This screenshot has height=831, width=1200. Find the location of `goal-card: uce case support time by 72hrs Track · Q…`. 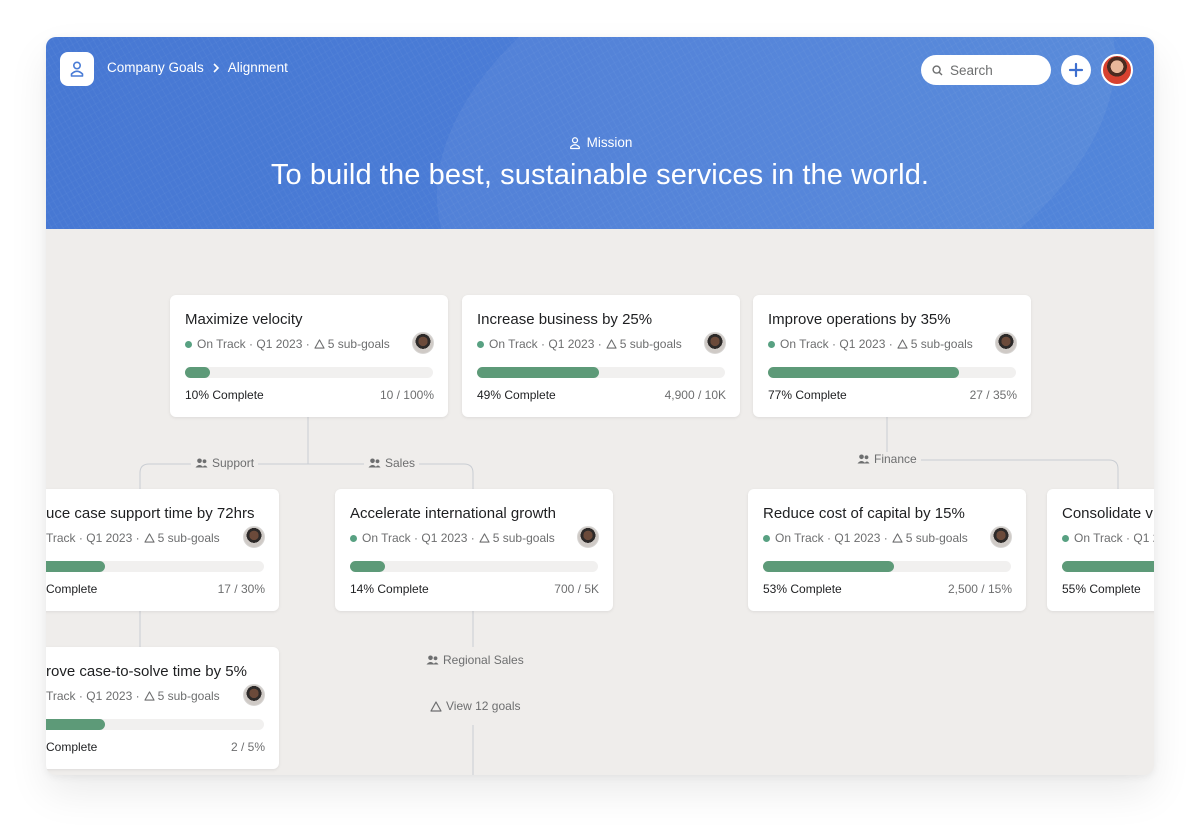

goal-card: uce case support time by 72hrs Track · Q… is located at coordinates (162, 550).